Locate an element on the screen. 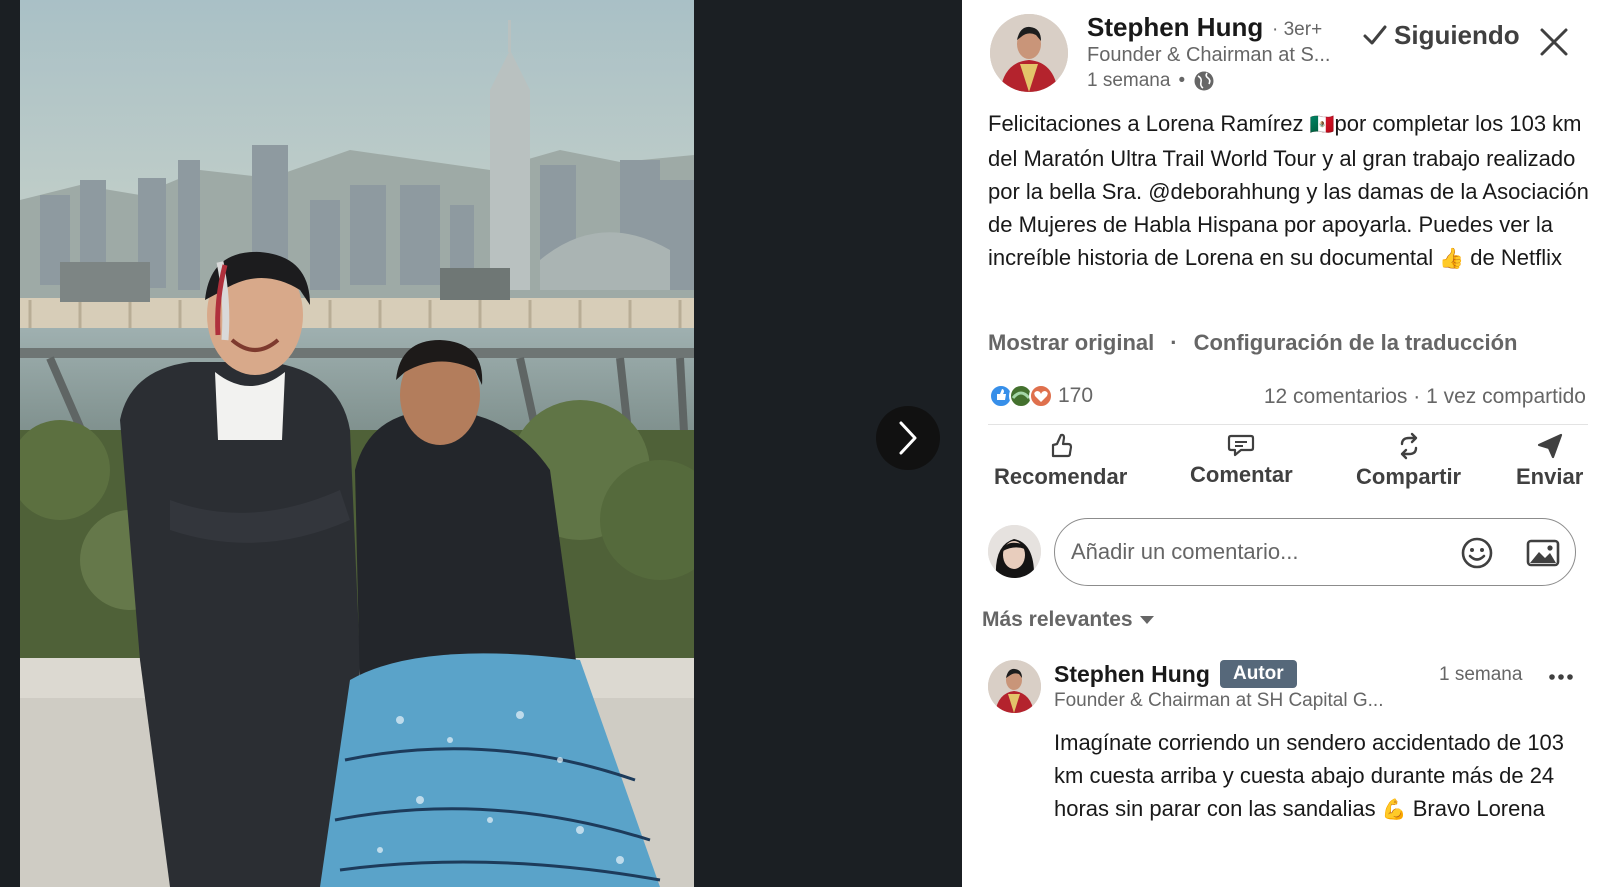 Image resolution: width=1600 pixels, height=887 pixels. thumbs-up-emoji: 👍 is located at coordinates (1452, 259).